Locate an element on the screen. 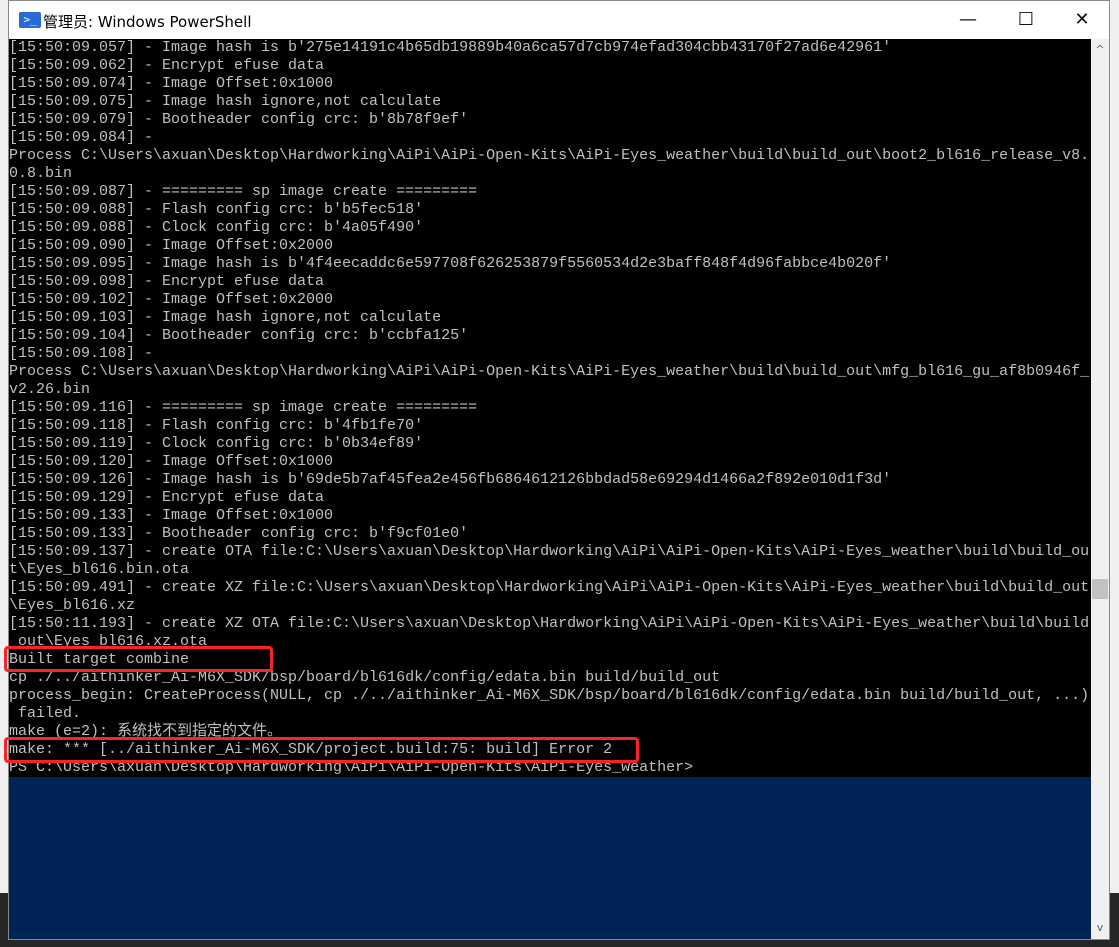  powershell-icon: >_ is located at coordinates (30, 20).